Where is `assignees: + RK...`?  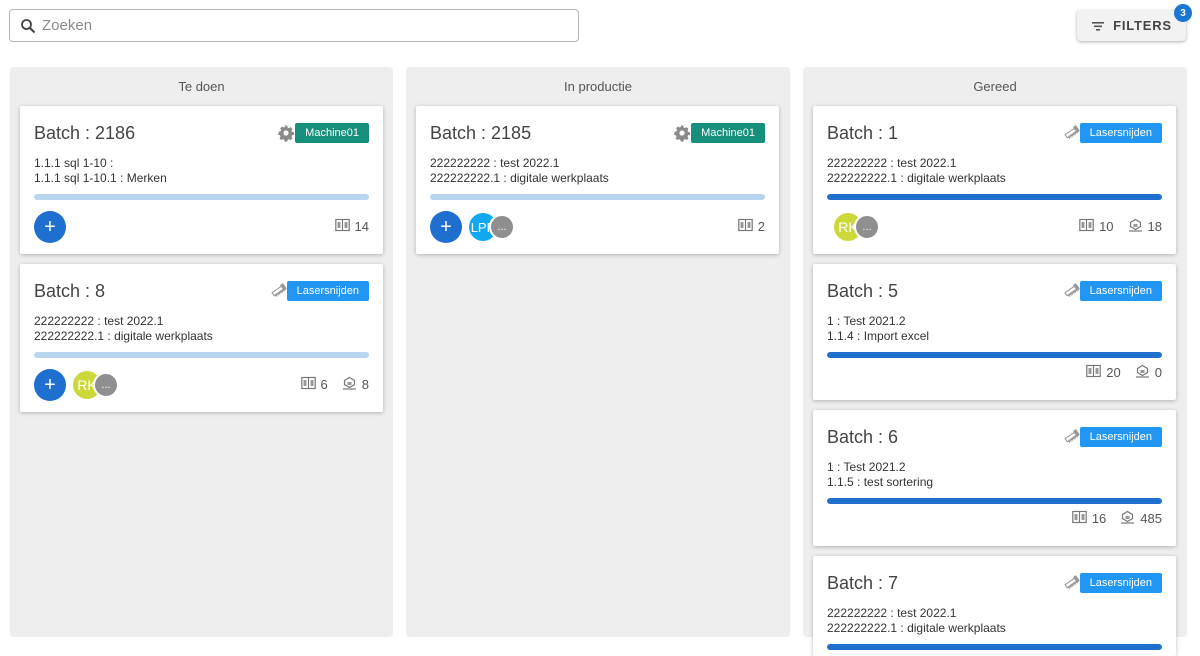 assignees: + RK... is located at coordinates (76, 385).